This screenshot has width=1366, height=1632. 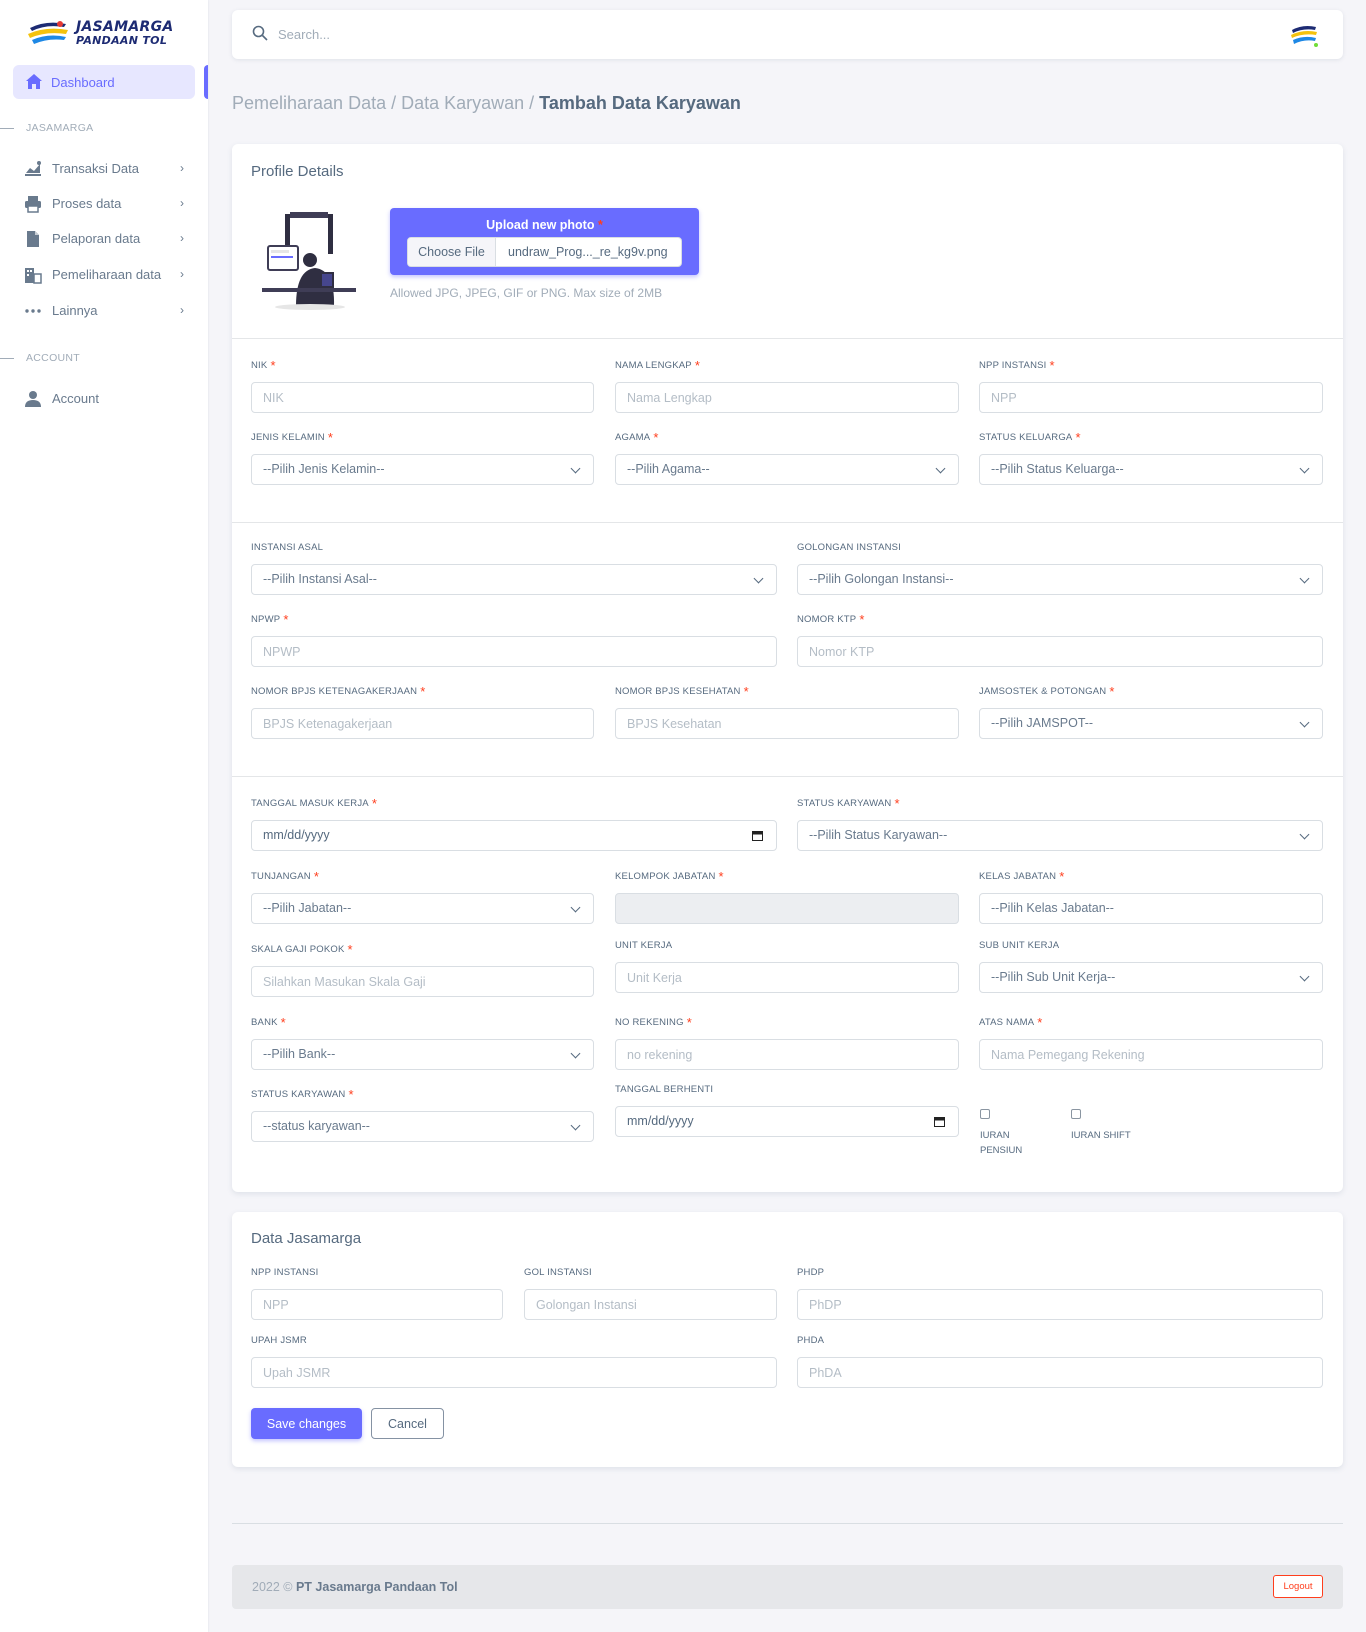 I want to click on jamsostek-select: --Pilih JAMSPOT--, so click(x=1151, y=723).